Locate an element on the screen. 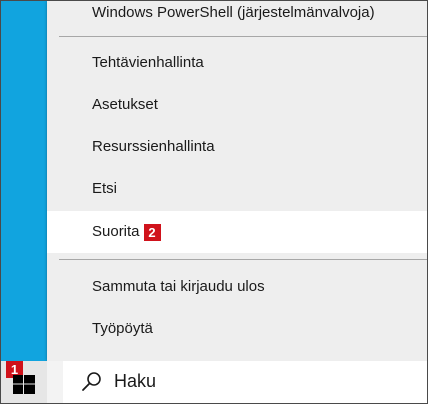 Image resolution: width=428 pixels, height=404 pixels. menu-item-run: Suorita 2 is located at coordinates (237, 232).